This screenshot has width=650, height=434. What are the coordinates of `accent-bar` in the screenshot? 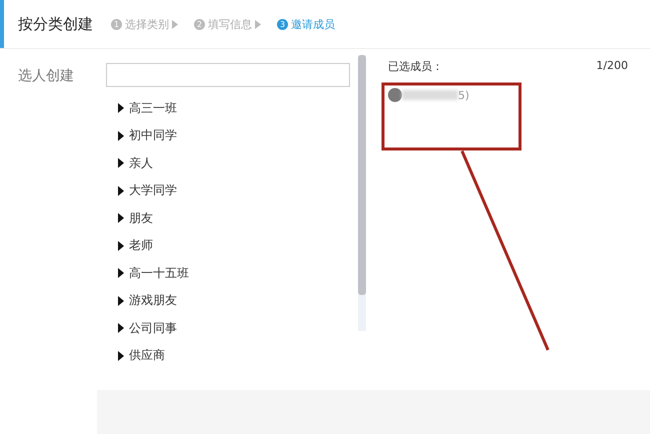 It's located at (2, 24).